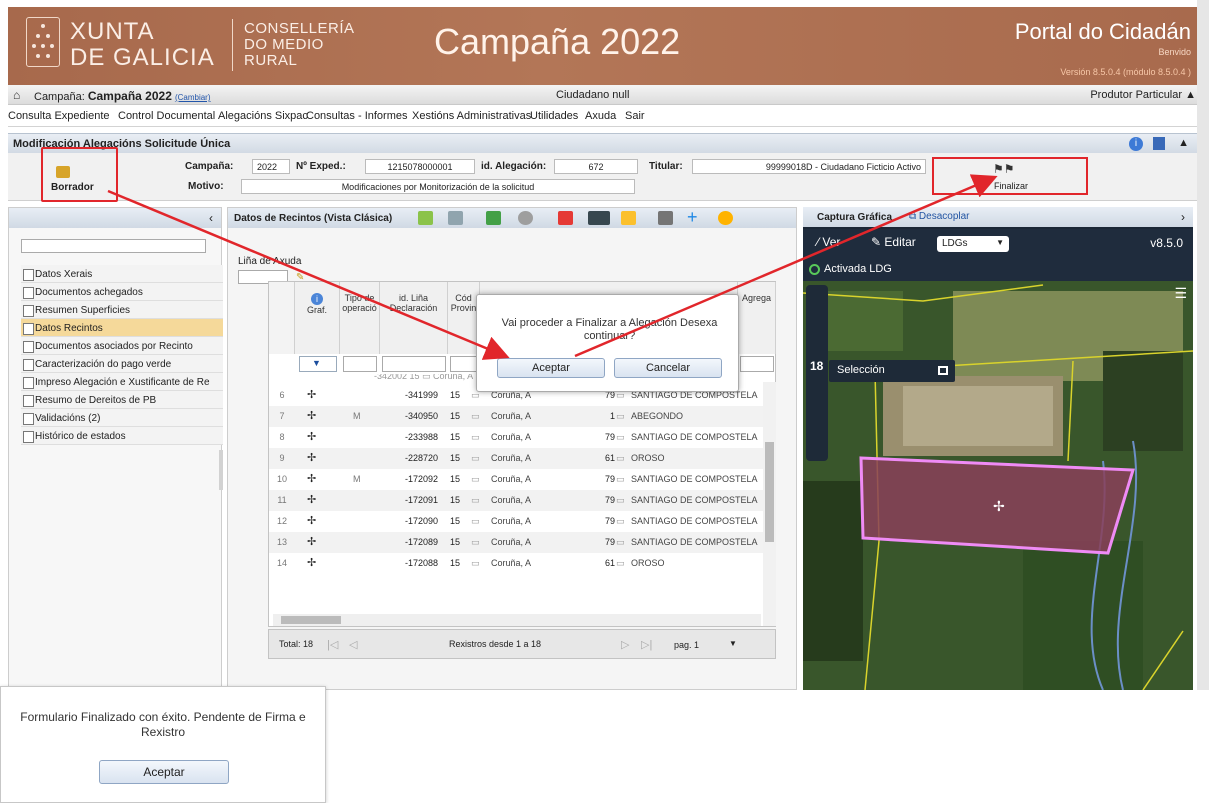 This screenshot has width=1209, height=803. I want to click on menu-icon: ☰, so click(1180, 293).